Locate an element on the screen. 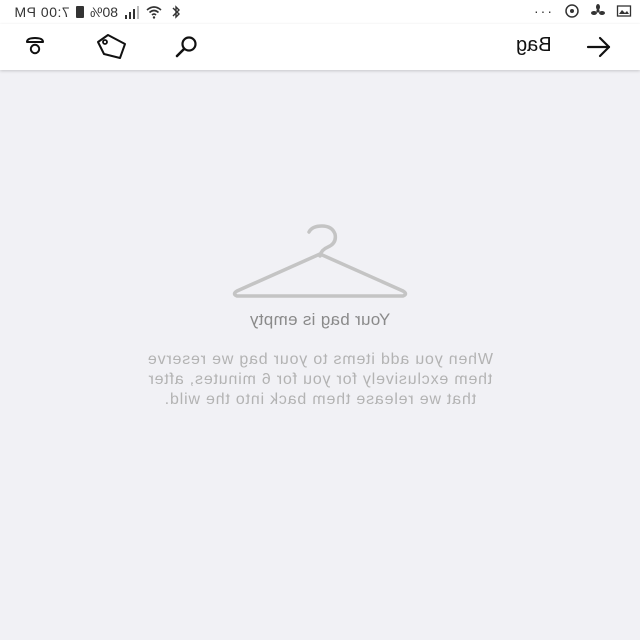  back-arrow-icon is located at coordinates (599, 47).